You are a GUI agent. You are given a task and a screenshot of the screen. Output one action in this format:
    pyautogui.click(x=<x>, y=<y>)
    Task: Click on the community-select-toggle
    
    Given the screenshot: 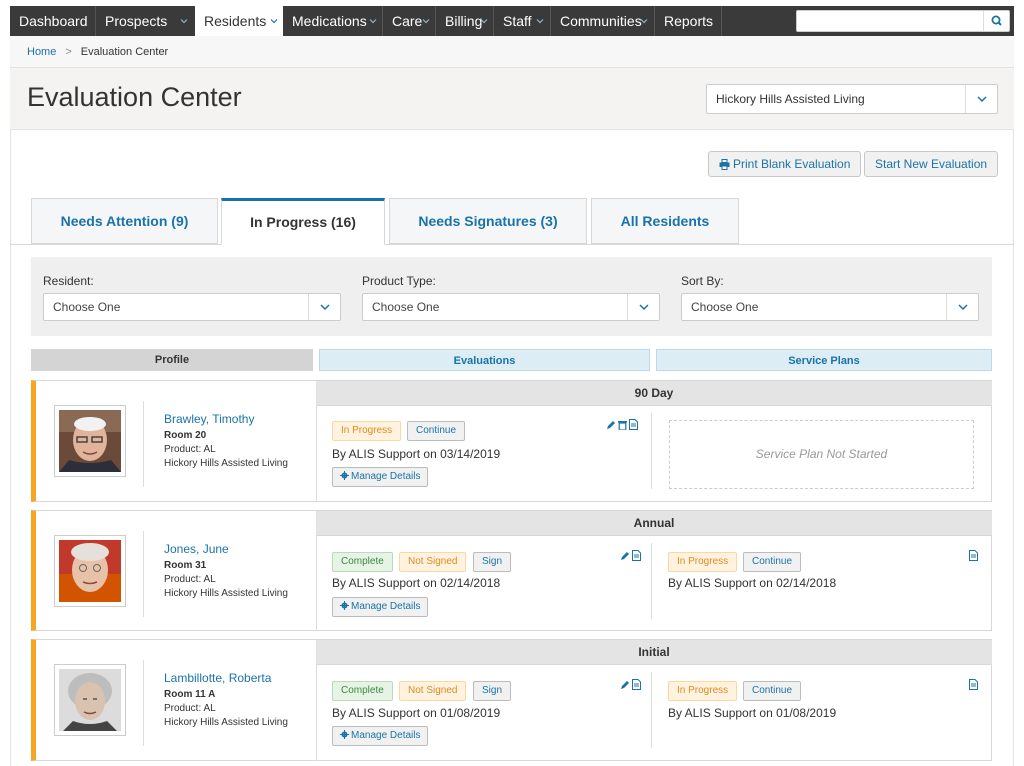 What is the action you would take?
    pyautogui.click(x=981, y=99)
    